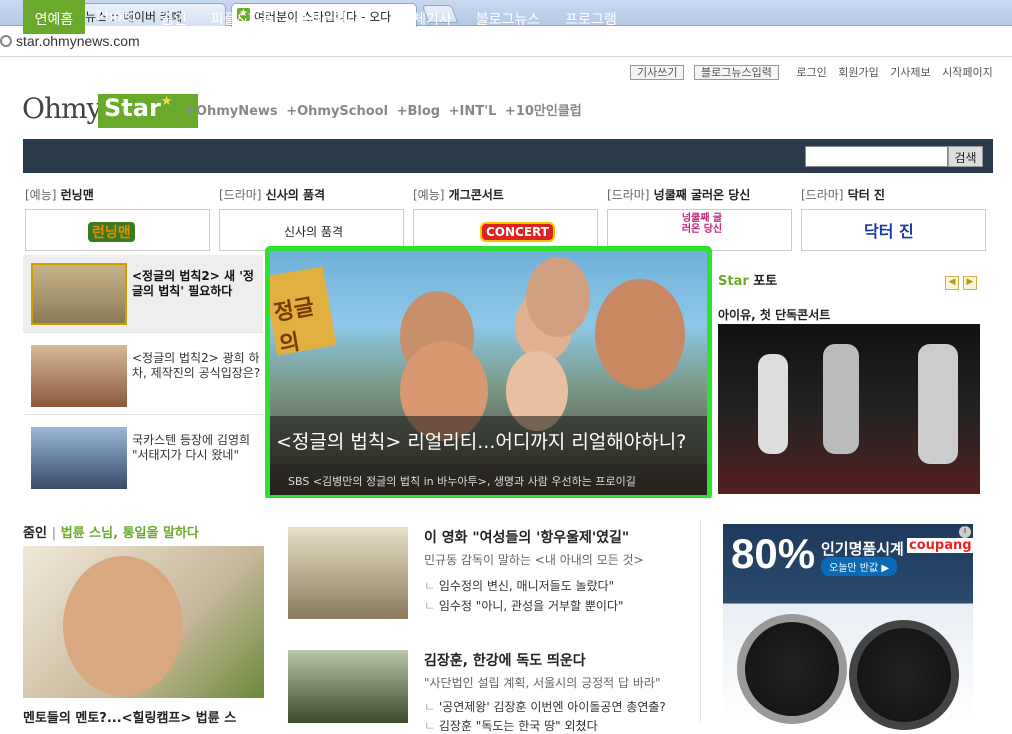 The image size is (1012, 734). I want to click on ad-cta-button: 오늘만 반값 ▶, so click(859, 566).